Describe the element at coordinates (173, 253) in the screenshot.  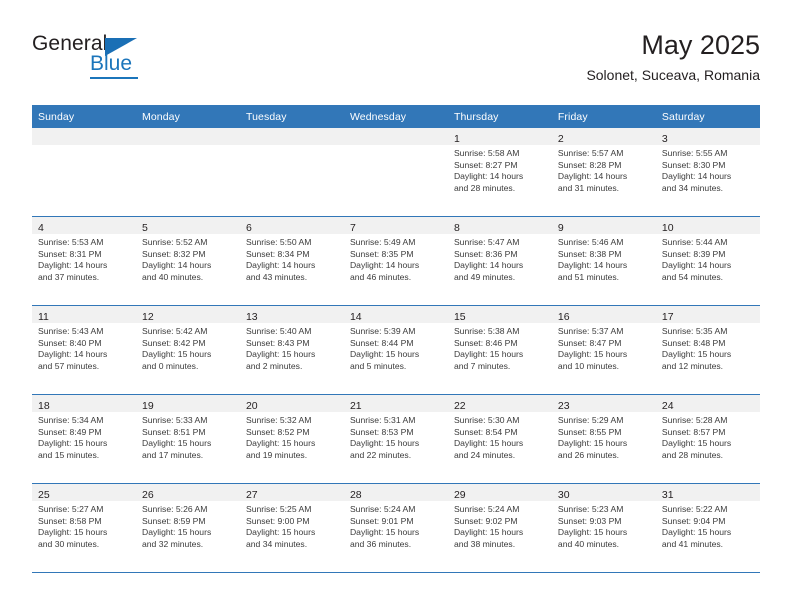
I see `day-info-line: Sunset: 8:32 PM` at that location.